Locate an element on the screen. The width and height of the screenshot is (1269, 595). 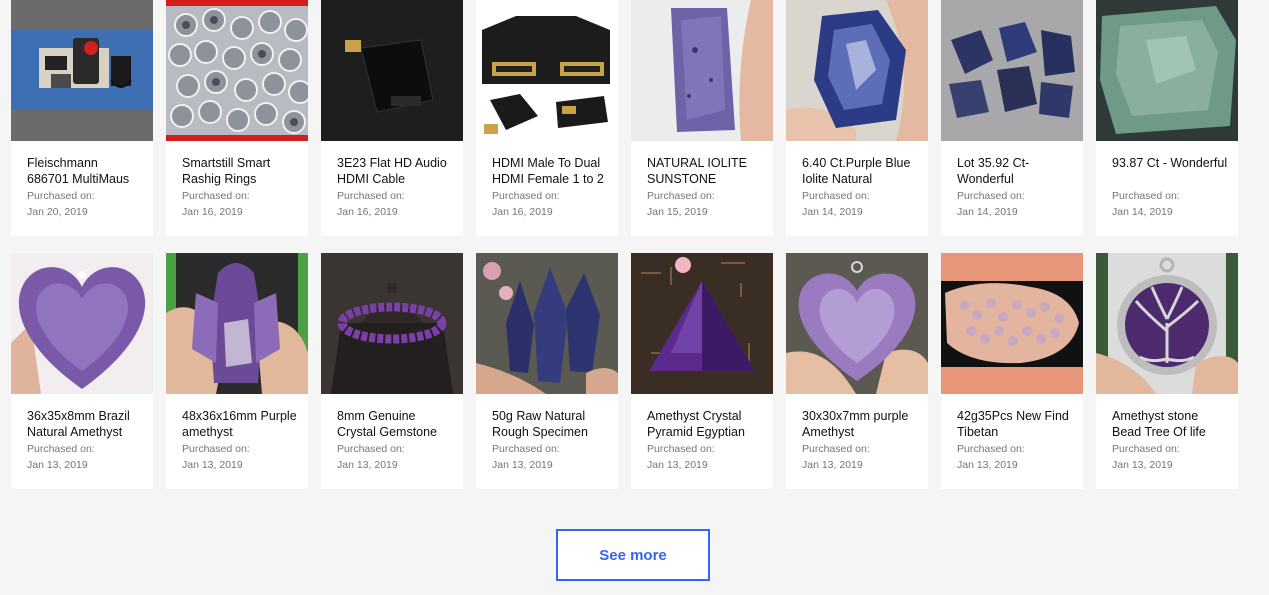
amethyst-heart-icon is located at coordinates (82, 323).